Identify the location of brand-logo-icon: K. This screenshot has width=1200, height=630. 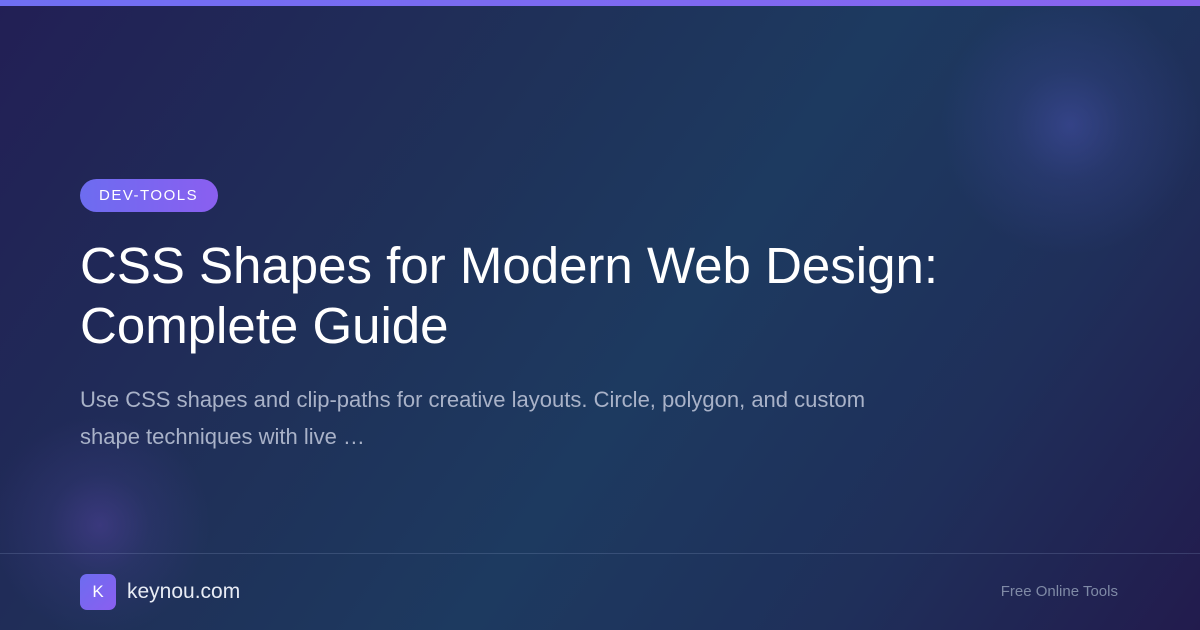
(98, 592).